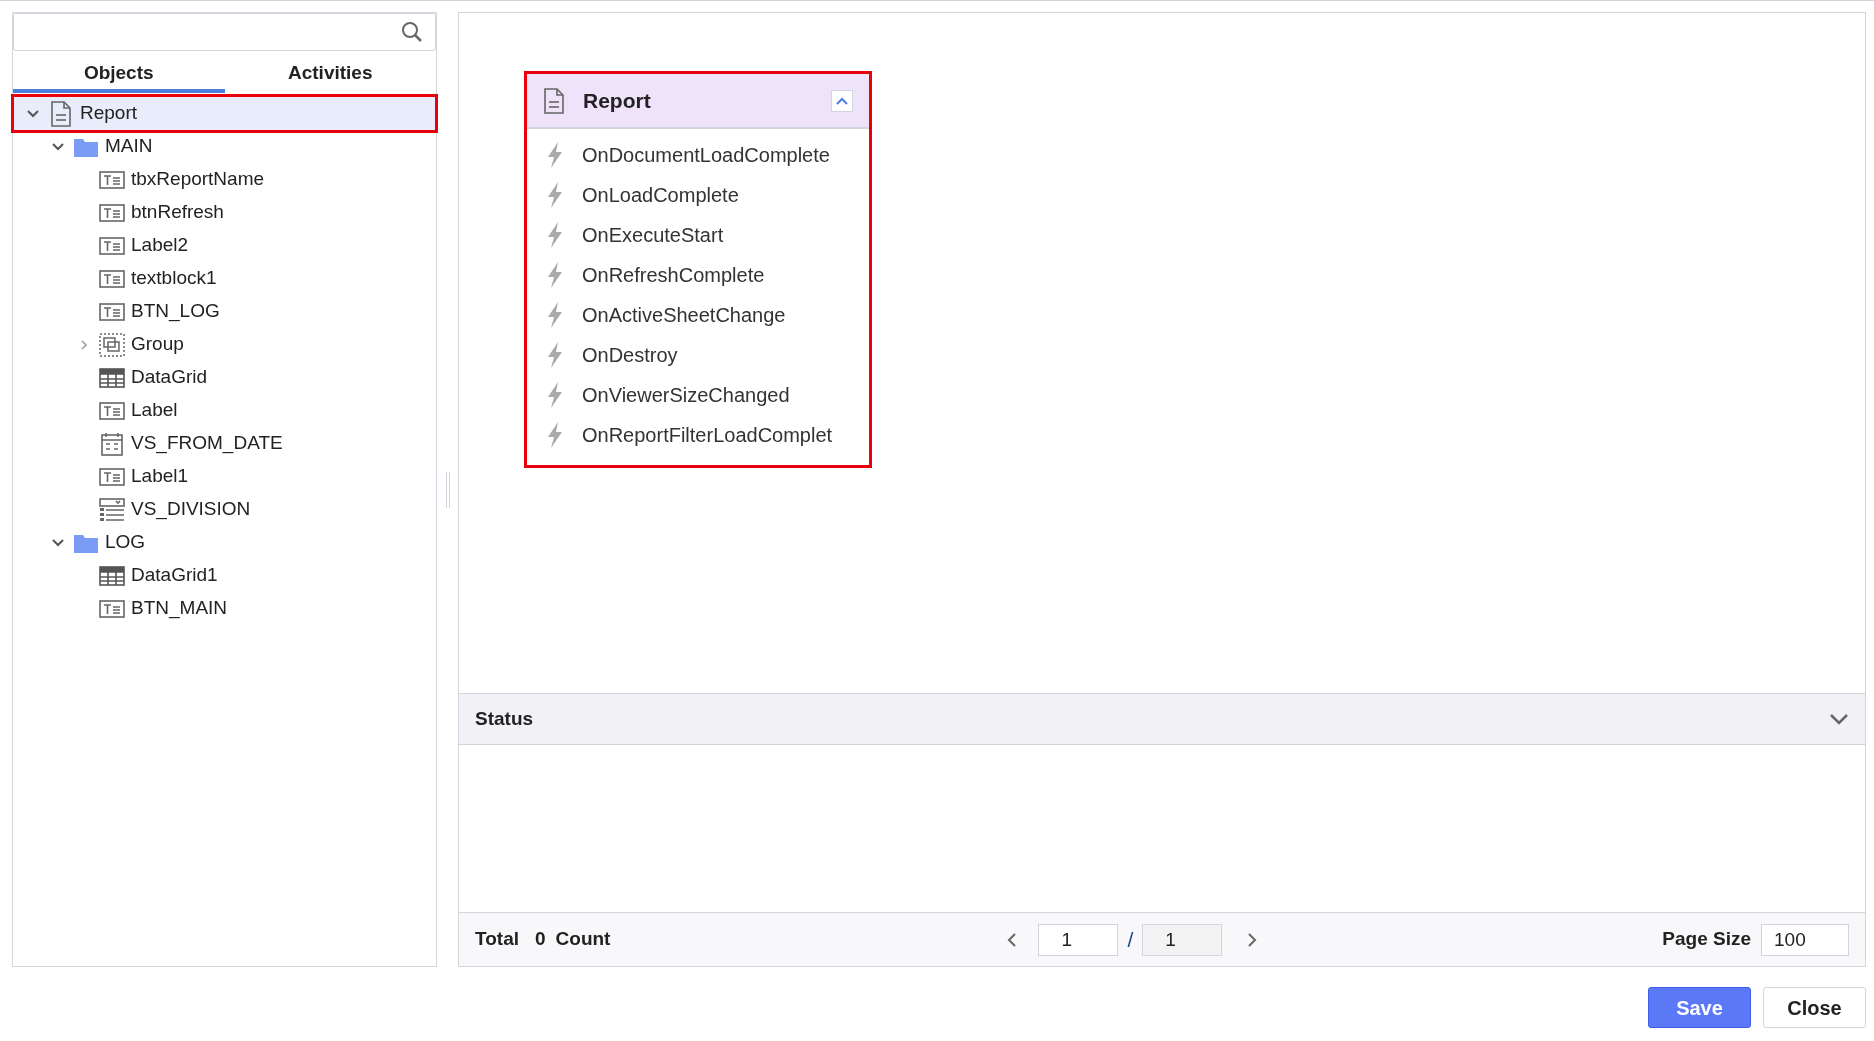 The height and width of the screenshot is (1041, 1874). Describe the element at coordinates (174, 278) in the screenshot. I see `tree-label: textblock1` at that location.